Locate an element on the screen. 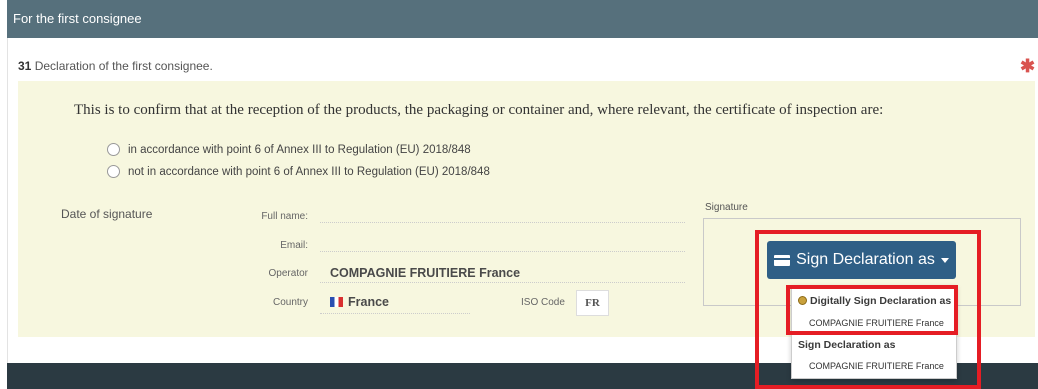  highlight-box-inner is located at coordinates (872, 310).